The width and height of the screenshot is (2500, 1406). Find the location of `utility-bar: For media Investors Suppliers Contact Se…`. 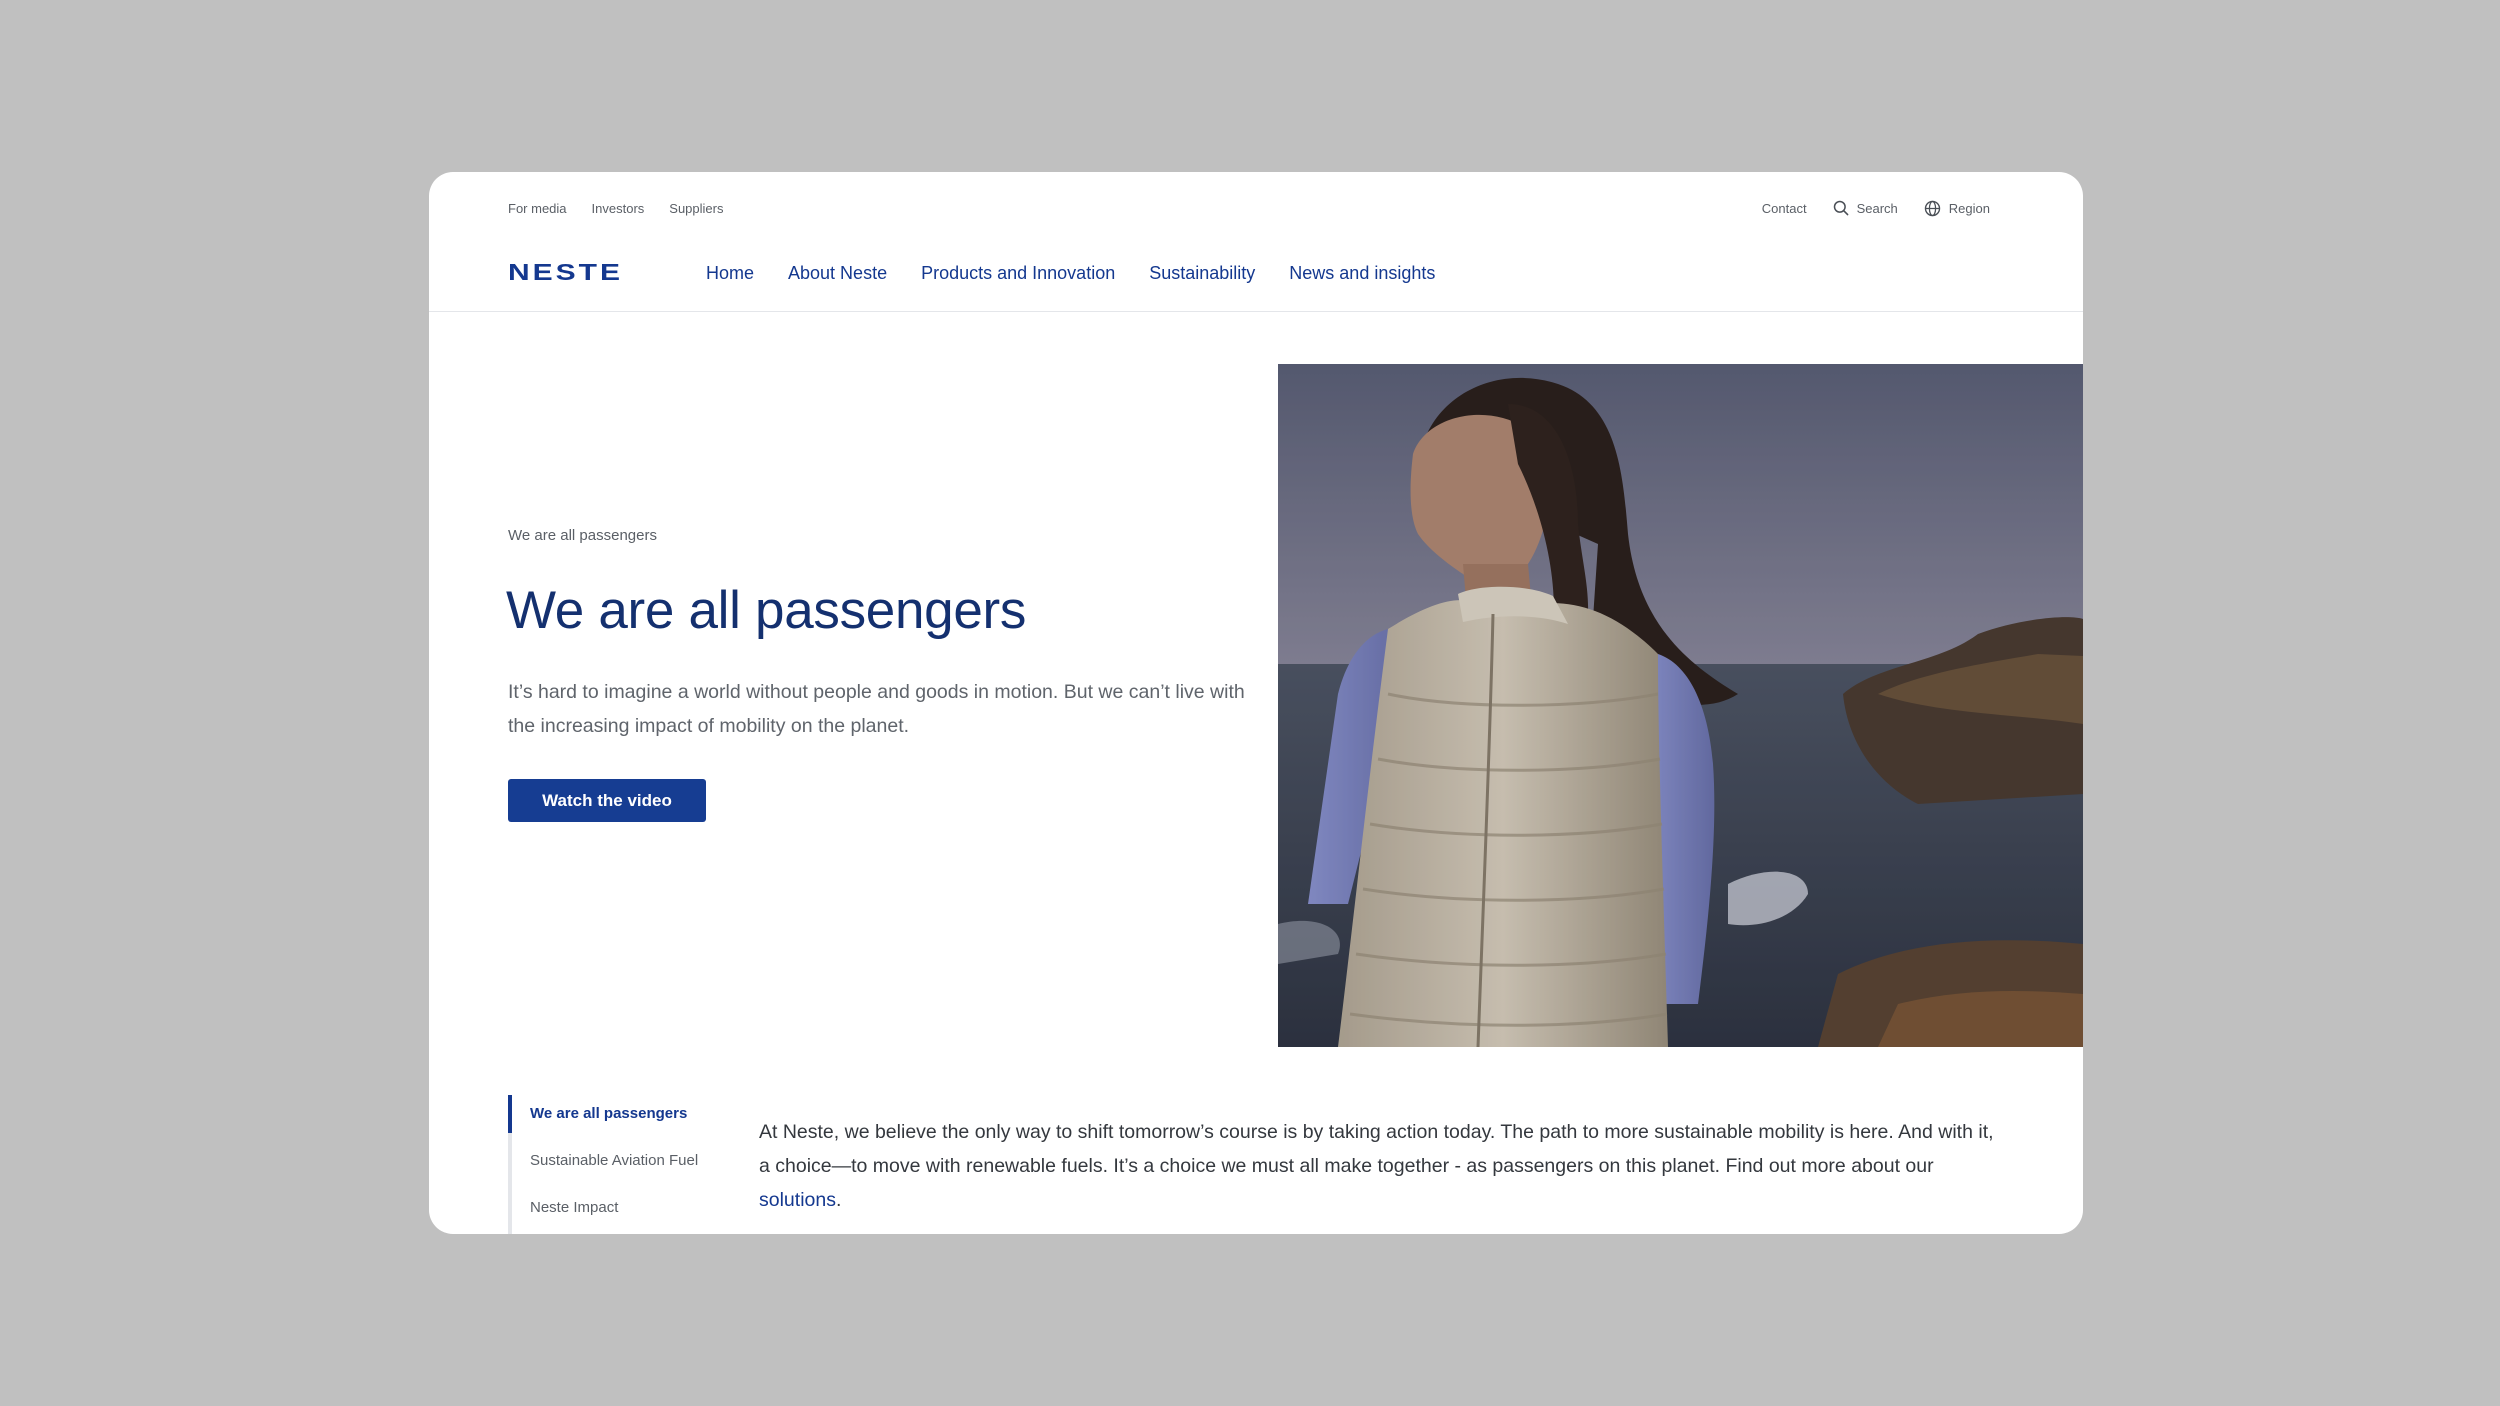

utility-bar: For media Investors Suppliers Contact Se… is located at coordinates (1249, 208).